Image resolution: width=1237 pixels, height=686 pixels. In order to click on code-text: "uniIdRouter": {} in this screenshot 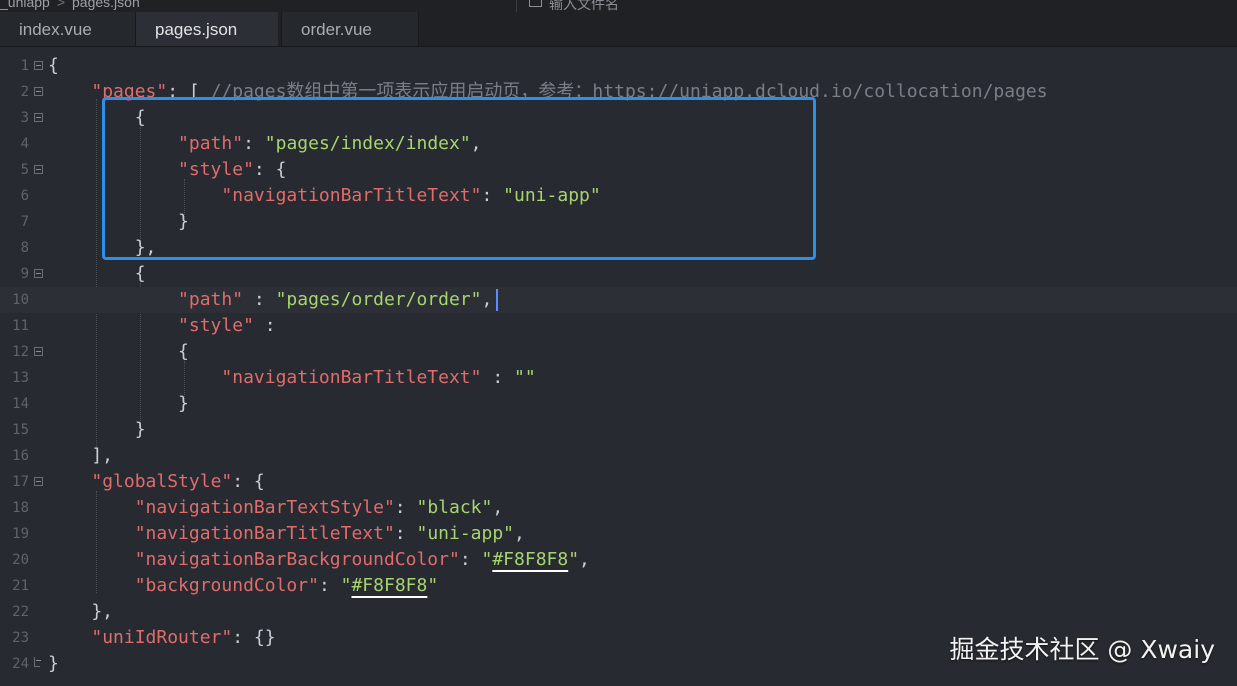, I will do `click(183, 637)`.